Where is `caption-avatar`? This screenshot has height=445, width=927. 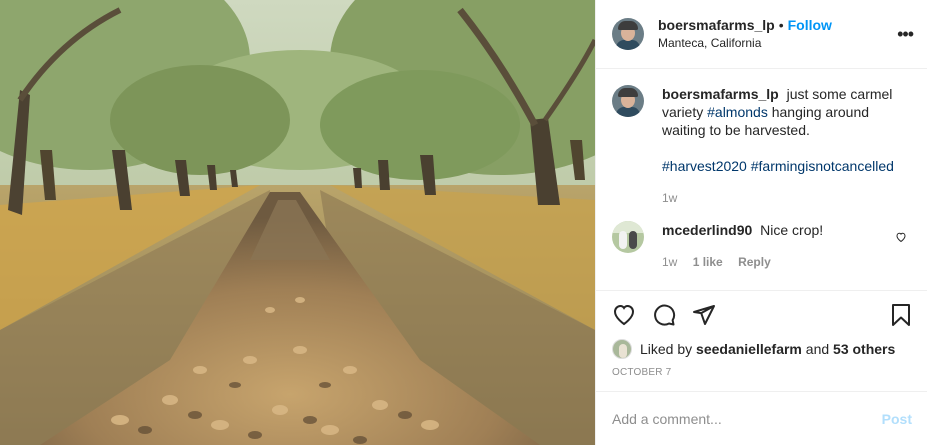
caption-avatar is located at coordinates (628, 101).